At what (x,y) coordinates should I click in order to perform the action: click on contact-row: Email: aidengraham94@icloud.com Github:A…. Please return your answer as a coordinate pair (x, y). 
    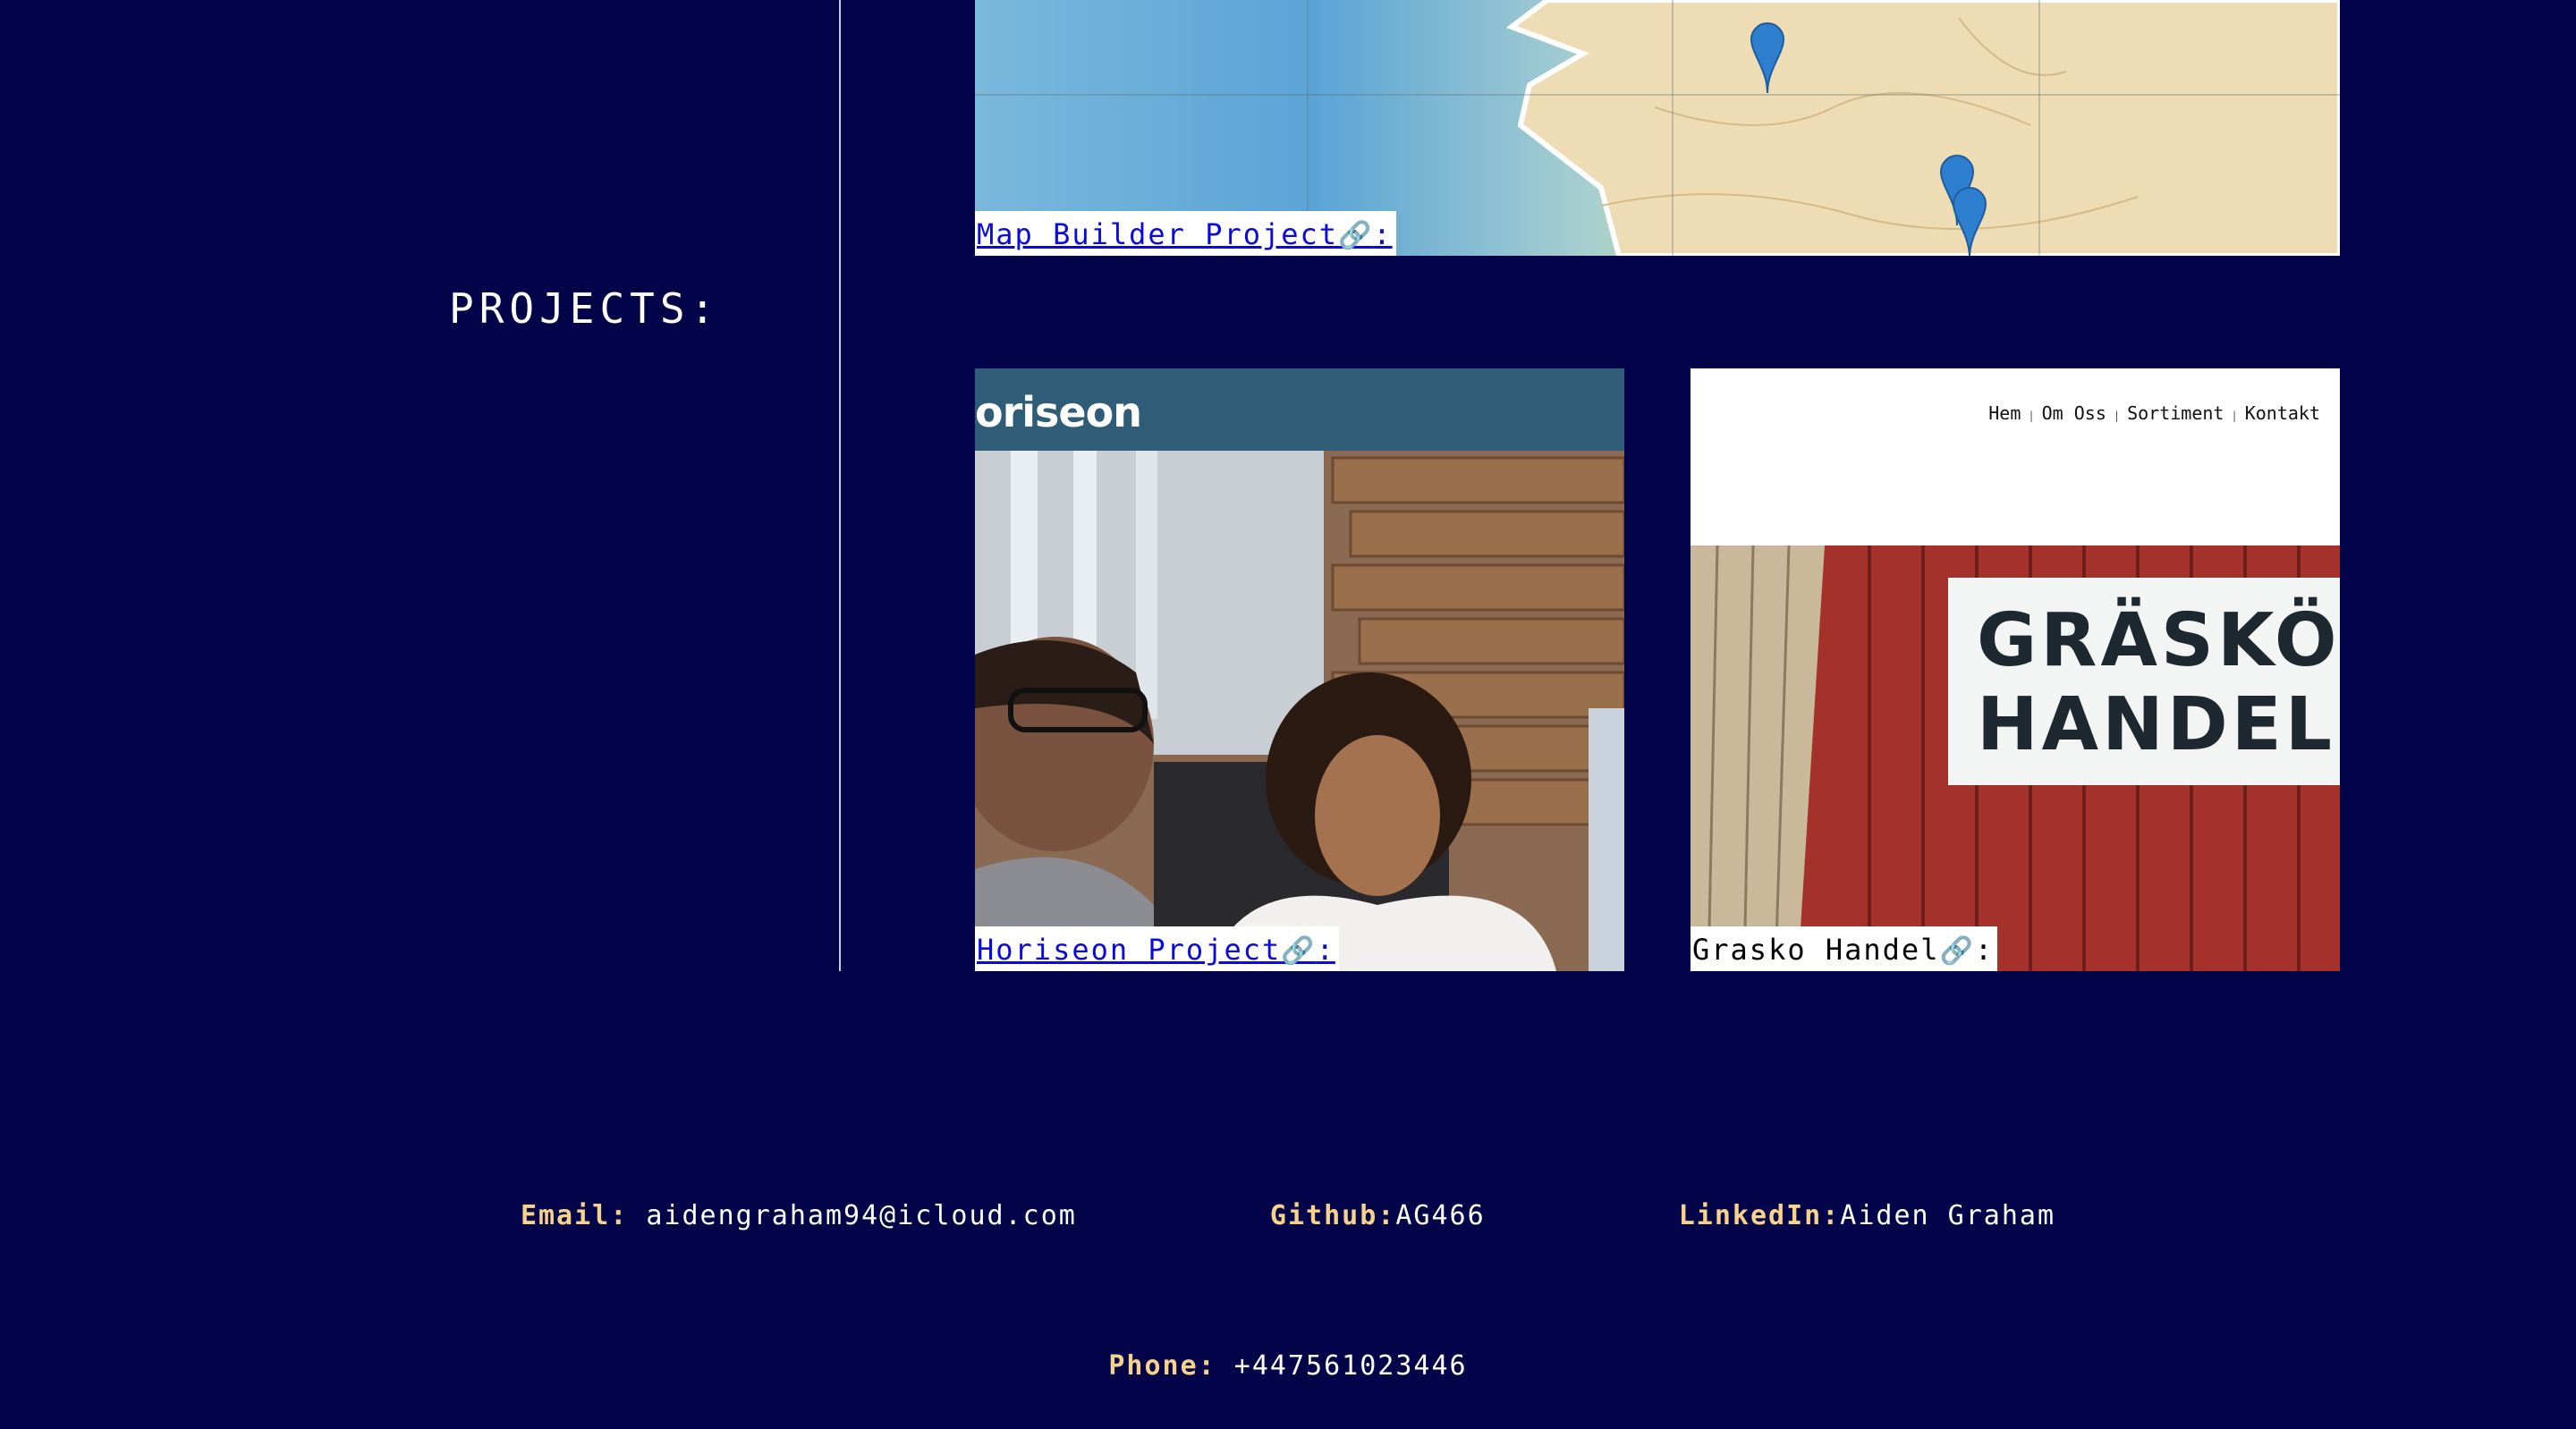
    Looking at the image, I should click on (1288, 1215).